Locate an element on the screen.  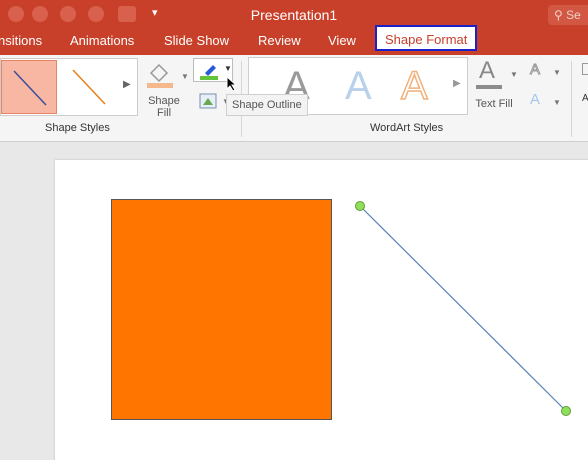
text-fill-color-bar is located at coordinates (489, 87).